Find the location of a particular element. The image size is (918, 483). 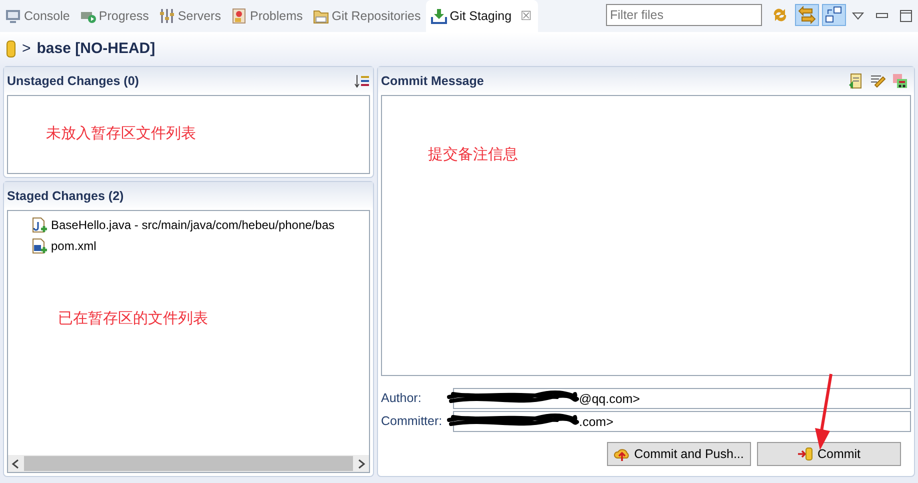

java-file-icon is located at coordinates (40, 224).